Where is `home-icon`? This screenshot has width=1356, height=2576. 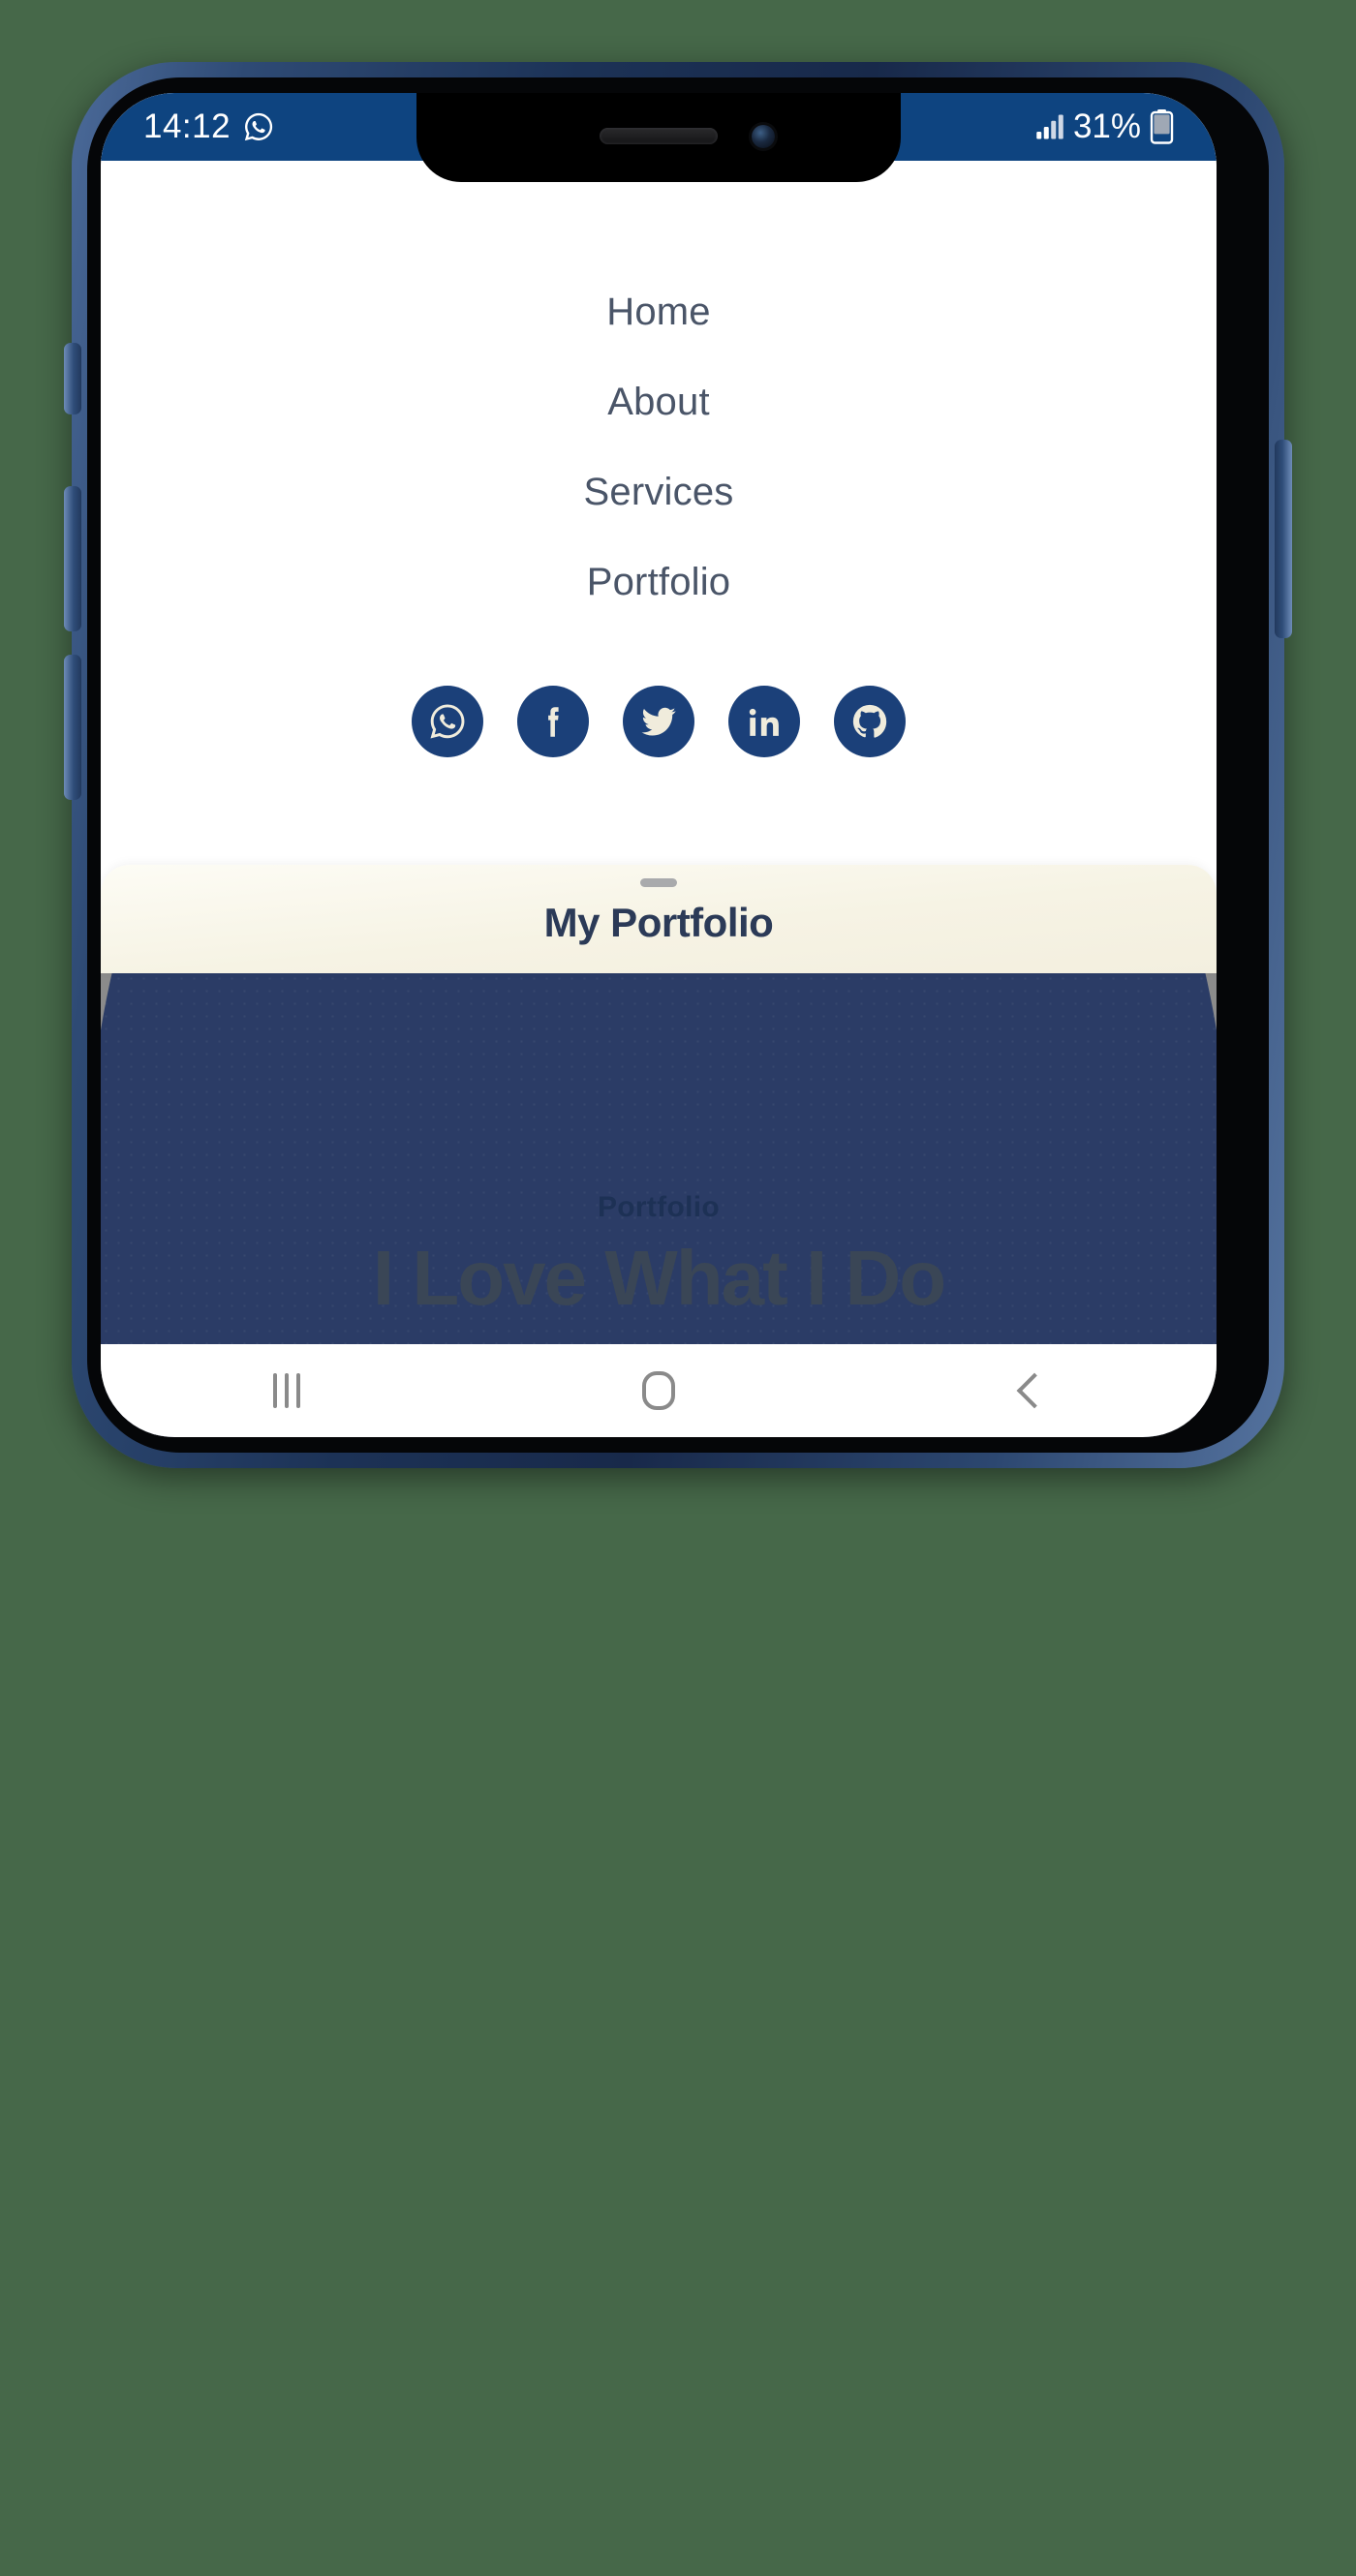 home-icon is located at coordinates (658, 1390).